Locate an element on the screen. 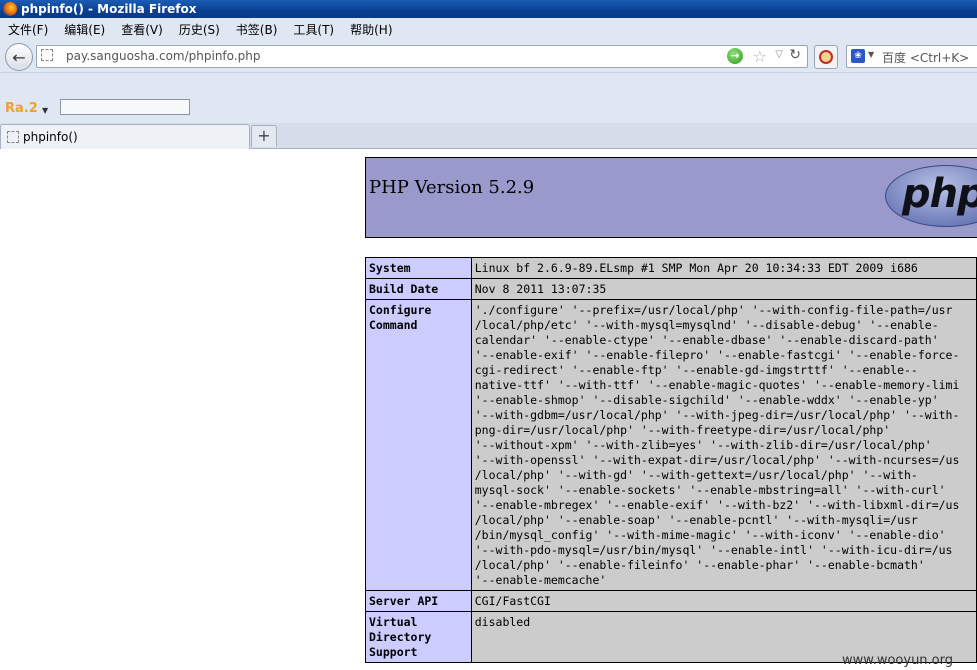 This screenshot has height=670, width=977. row-value: Nov 8 2011 13:07:35 is located at coordinates (723, 289).